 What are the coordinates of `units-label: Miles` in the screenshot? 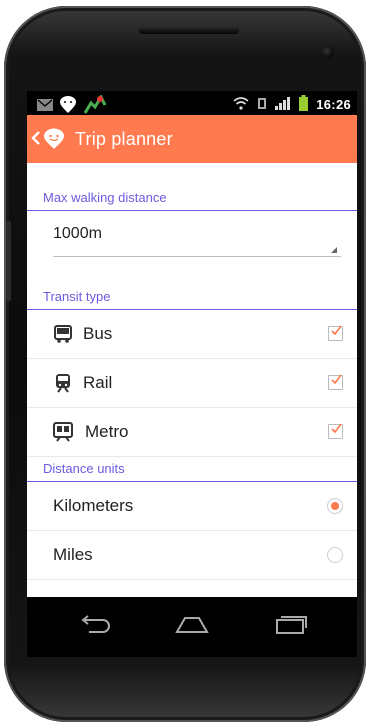 It's located at (73, 554).